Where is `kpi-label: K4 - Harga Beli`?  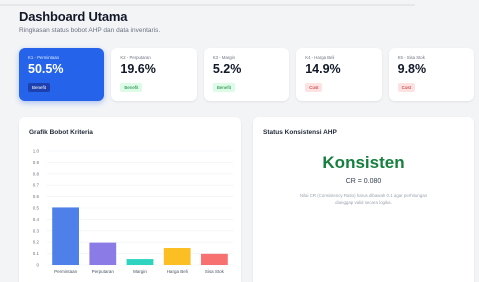
kpi-label: K4 - Harga Beli is located at coordinates (320, 57).